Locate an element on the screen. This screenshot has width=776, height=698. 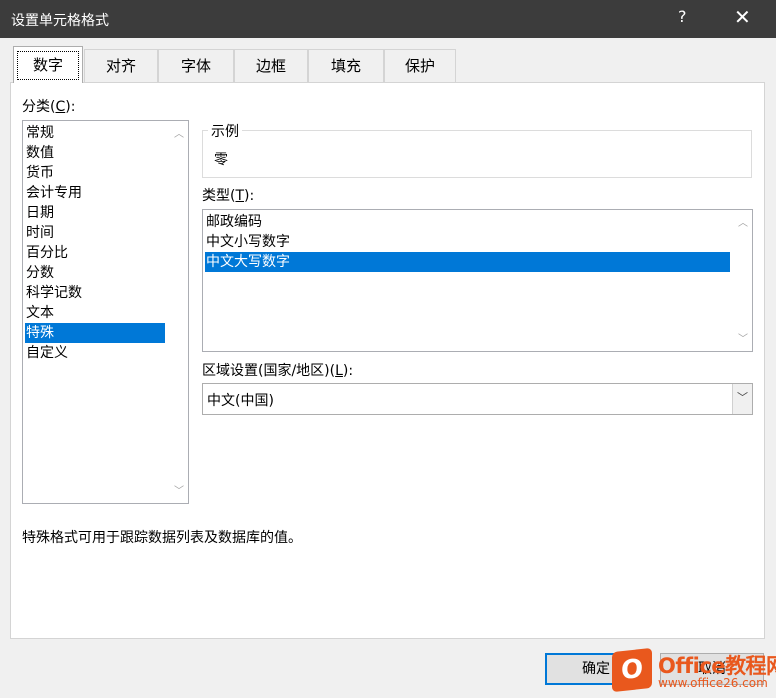
sample-value: 零 is located at coordinates (221, 160).